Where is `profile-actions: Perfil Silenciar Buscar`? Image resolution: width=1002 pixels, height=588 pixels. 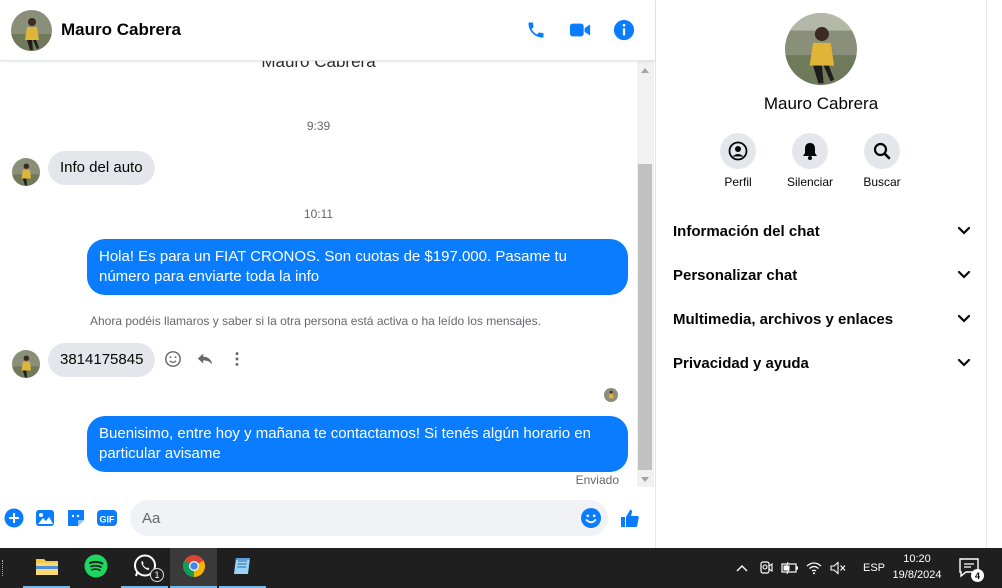
profile-actions: Perfil Silenciar Buscar is located at coordinates (810, 161).